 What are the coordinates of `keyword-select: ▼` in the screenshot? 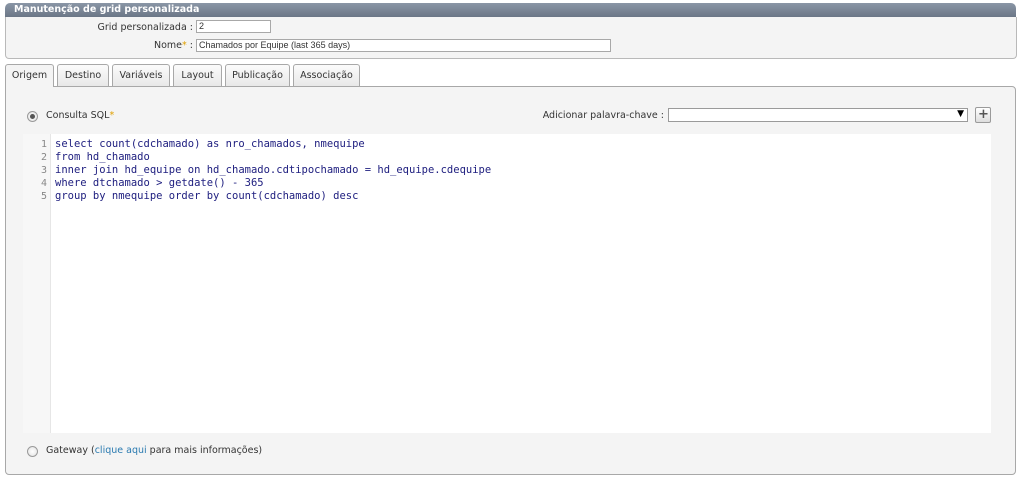 It's located at (818, 115).